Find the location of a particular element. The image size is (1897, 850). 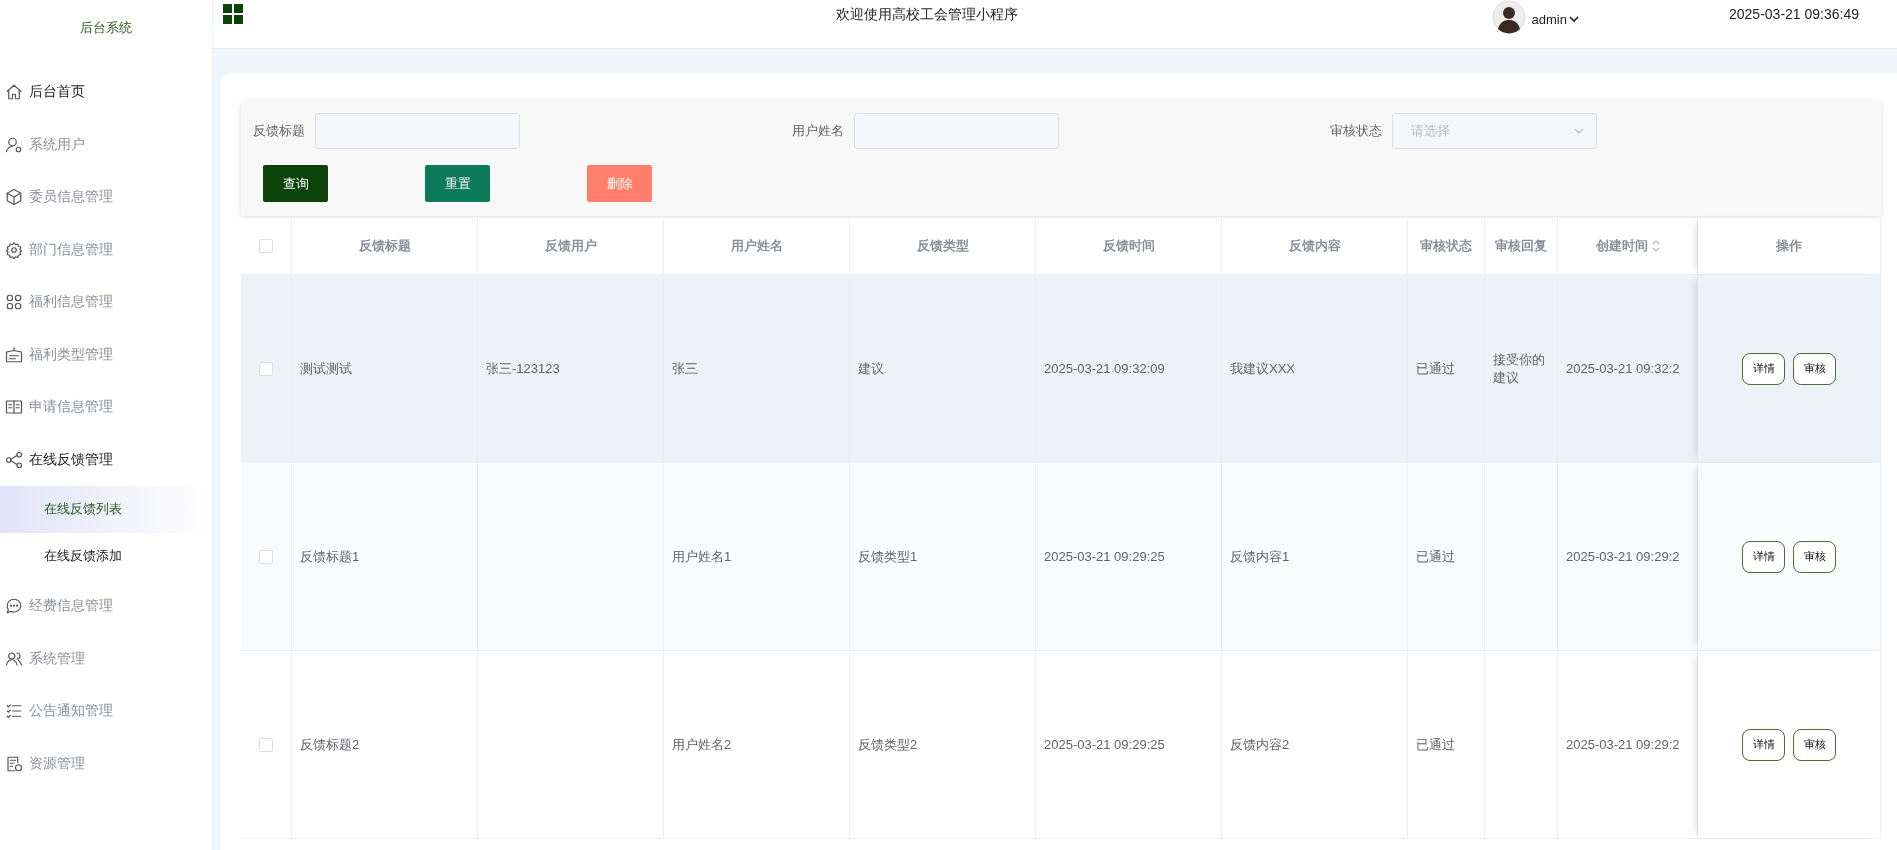

column-header: 审核回复 is located at coordinates (1521, 246).